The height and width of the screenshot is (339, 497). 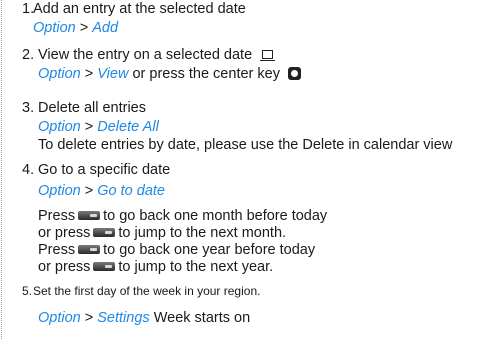 I want to click on menu-path: Option > View or press the center key, so click(x=169, y=74).